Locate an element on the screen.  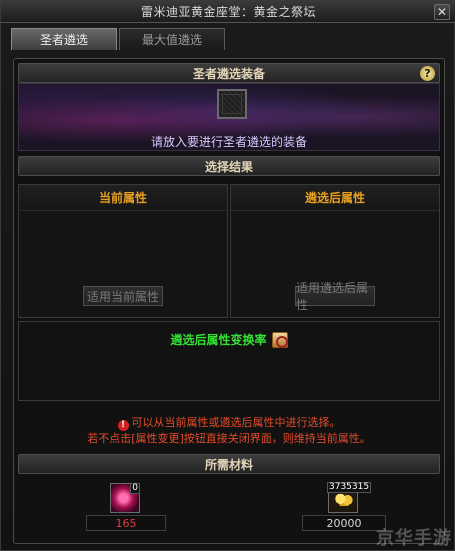
rate-book-icon is located at coordinates (279, 339).